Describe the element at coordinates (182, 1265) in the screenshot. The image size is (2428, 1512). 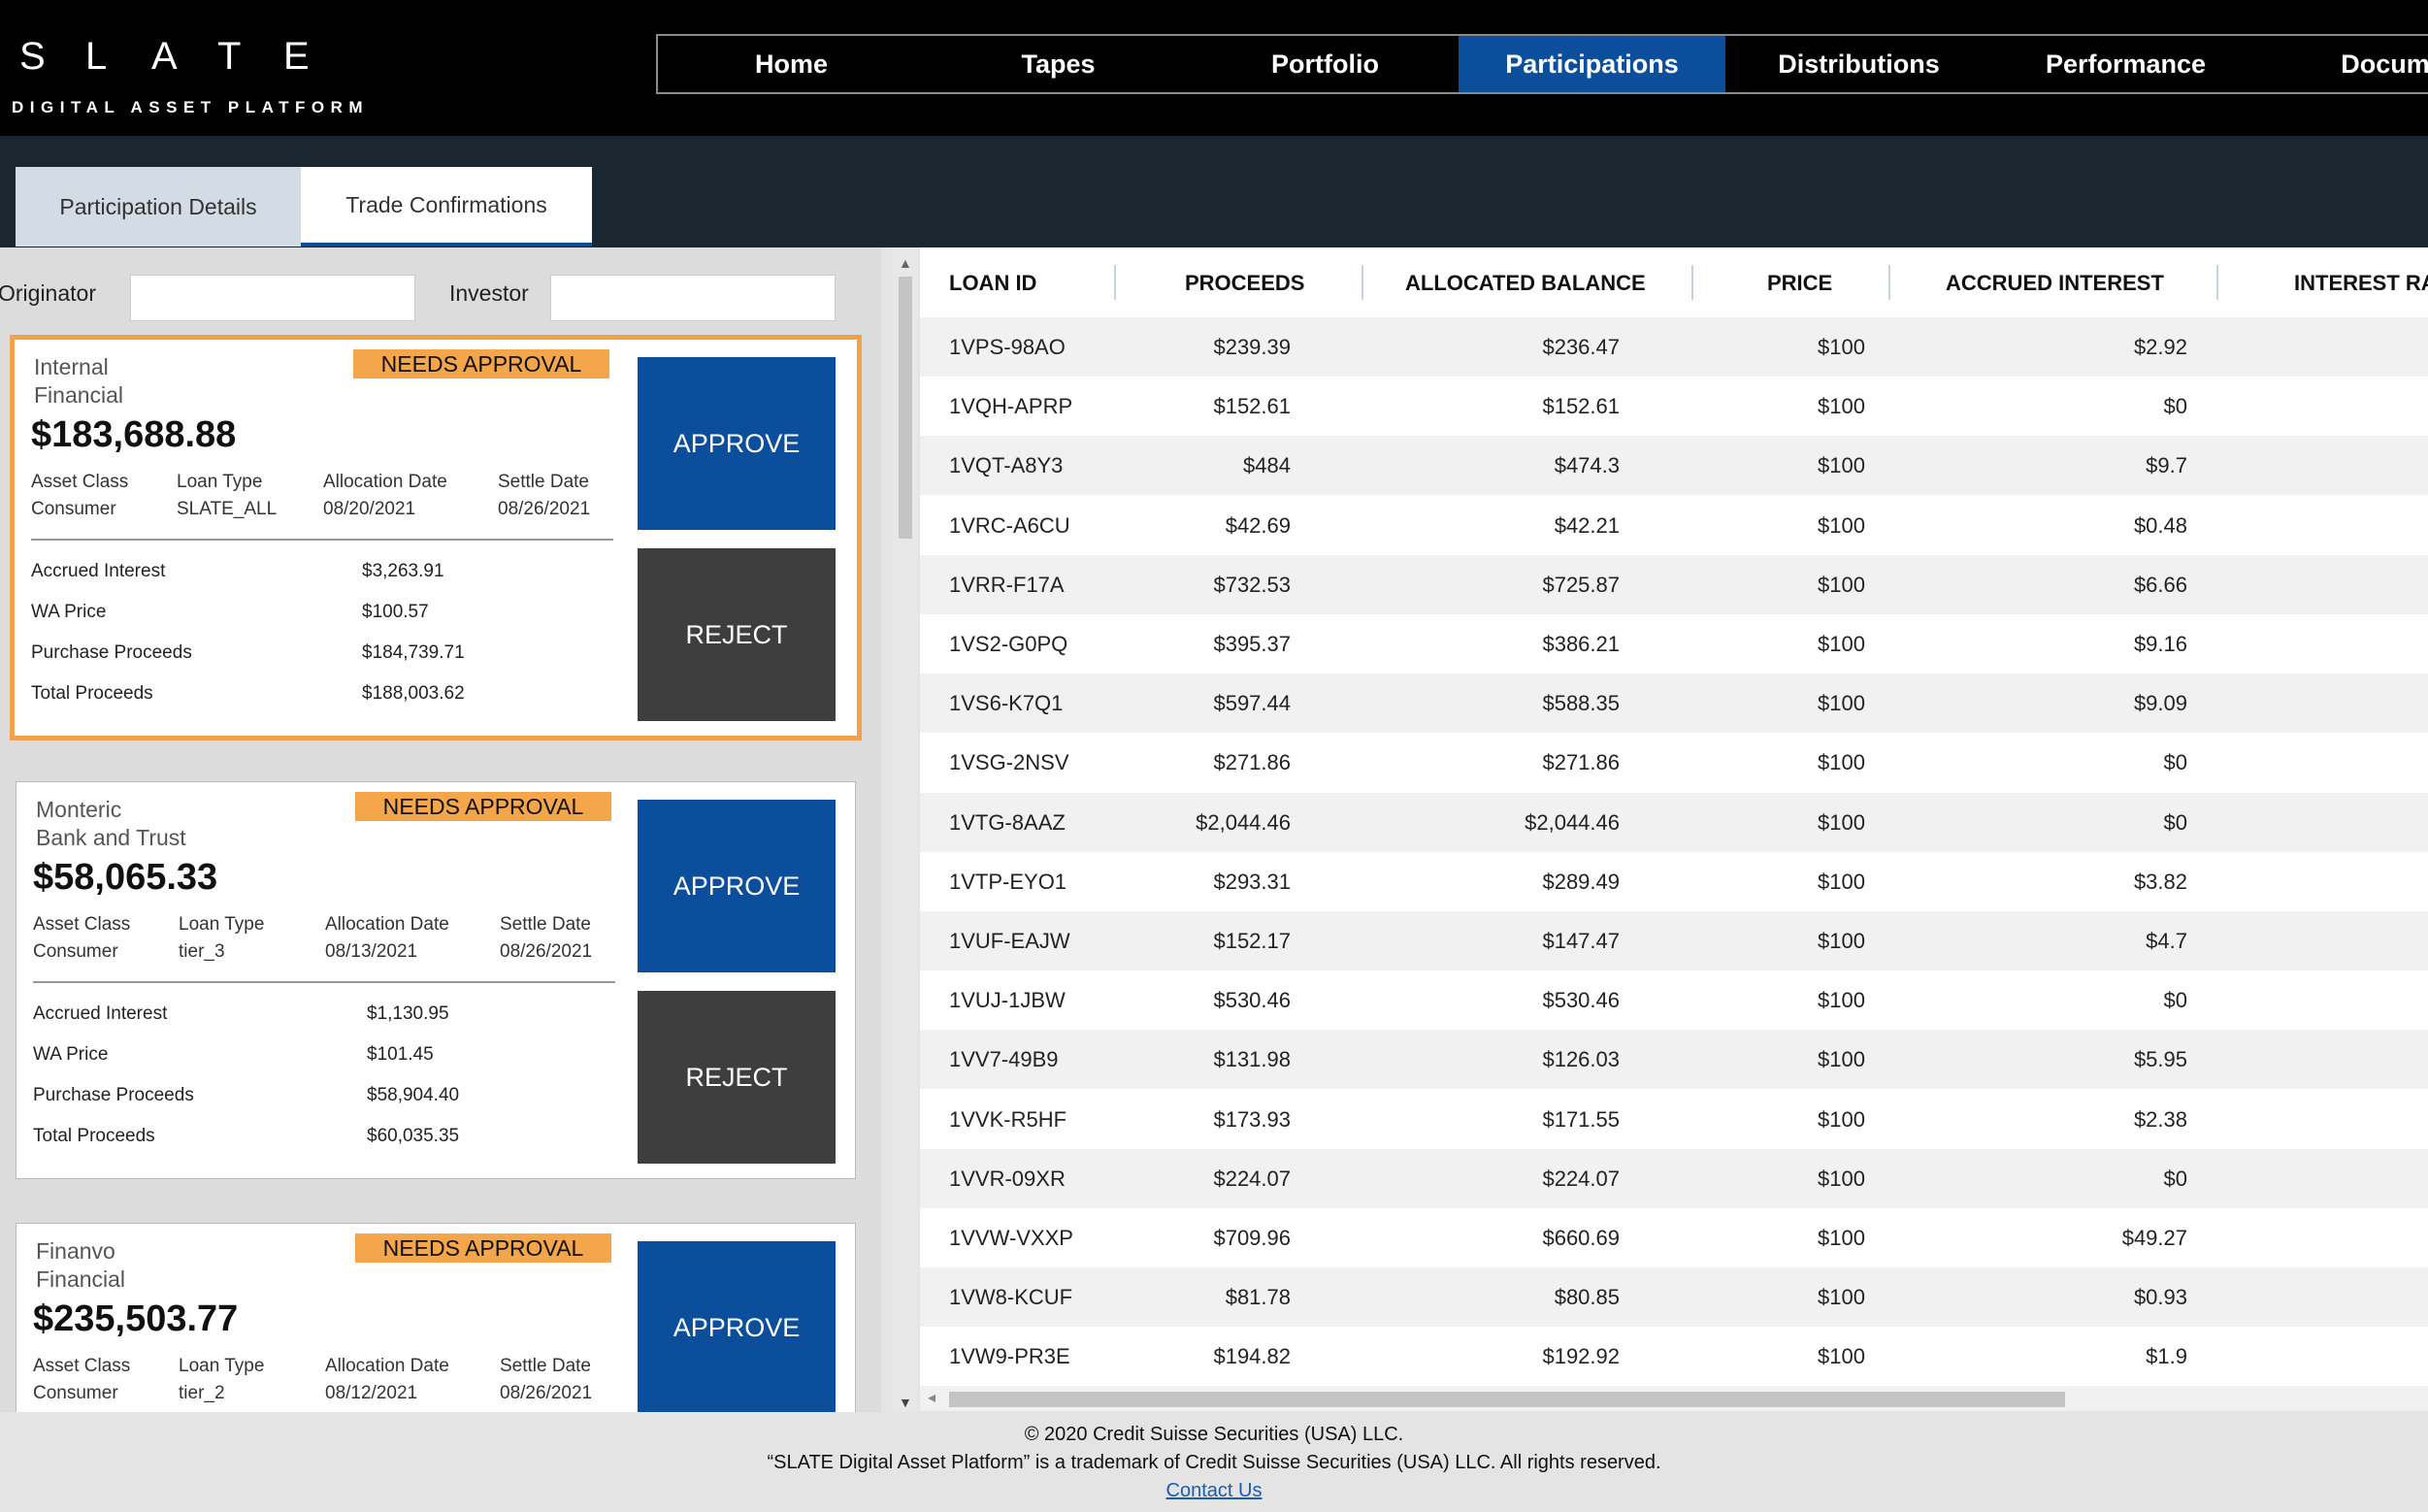
I see `card-originator: Finanvo Financial` at that location.